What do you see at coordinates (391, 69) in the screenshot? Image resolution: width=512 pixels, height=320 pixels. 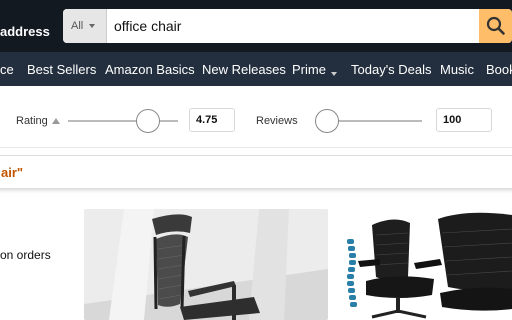 I see `nav-item-todays-deals: Today's Deals` at bounding box center [391, 69].